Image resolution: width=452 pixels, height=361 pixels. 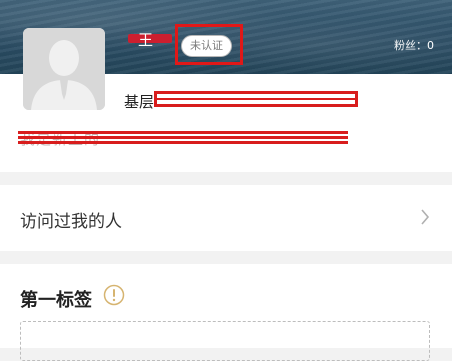 I want to click on fans-label: 粉丝：, so click(x=410, y=45).